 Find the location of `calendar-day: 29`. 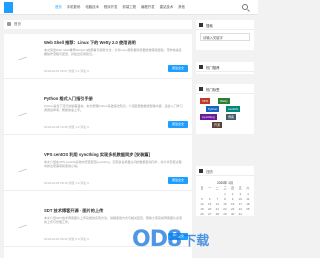

calendar-day: 29 is located at coordinates (225, 214).